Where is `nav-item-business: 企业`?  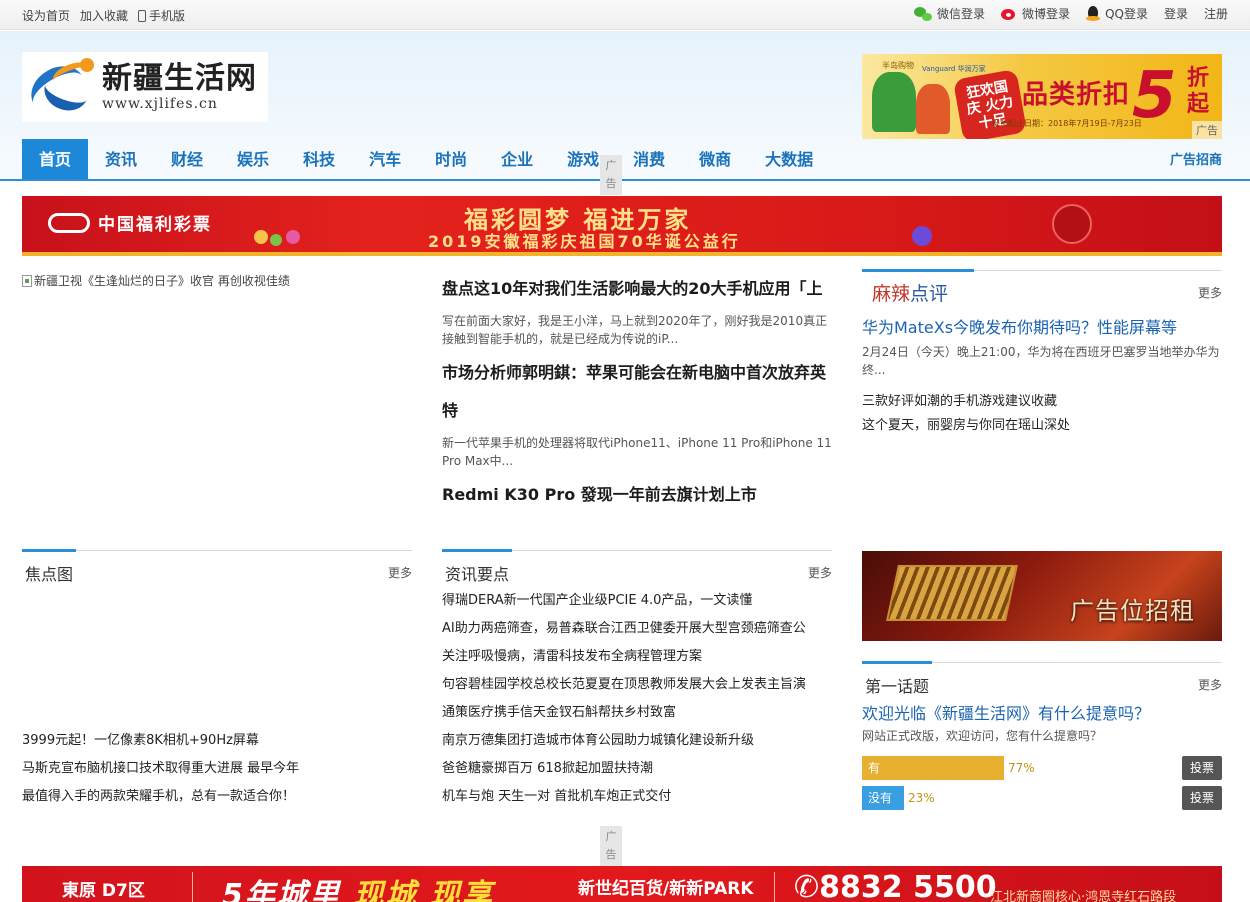 nav-item-business: 企业 is located at coordinates (517, 159).